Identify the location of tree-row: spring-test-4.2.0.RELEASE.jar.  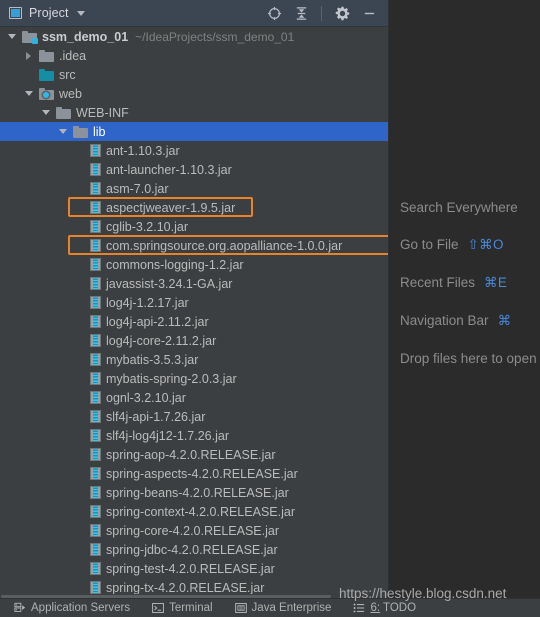
(194, 568).